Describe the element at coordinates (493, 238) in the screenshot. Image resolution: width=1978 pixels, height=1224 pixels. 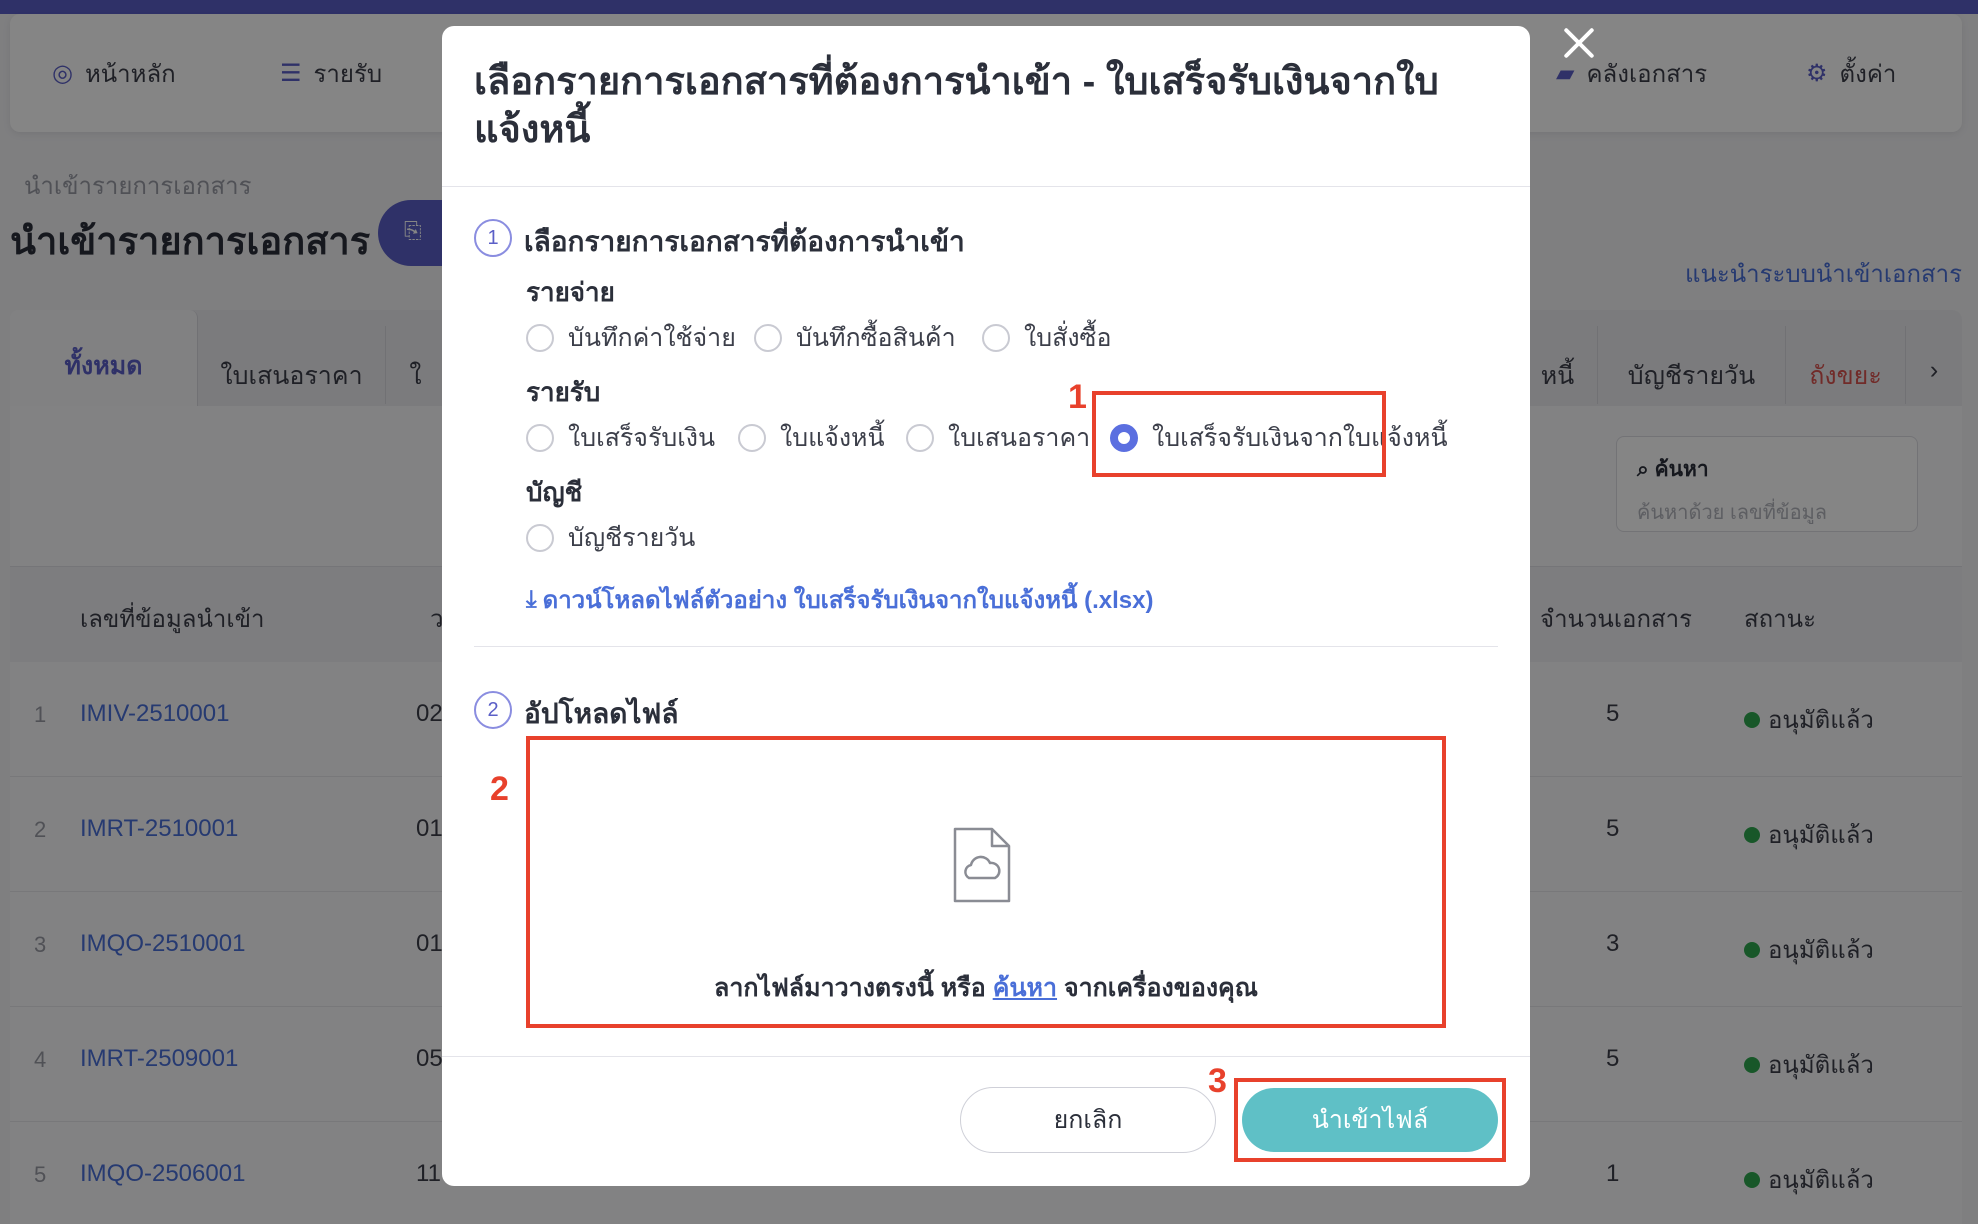
I see `step-1-badge: 1` at that location.